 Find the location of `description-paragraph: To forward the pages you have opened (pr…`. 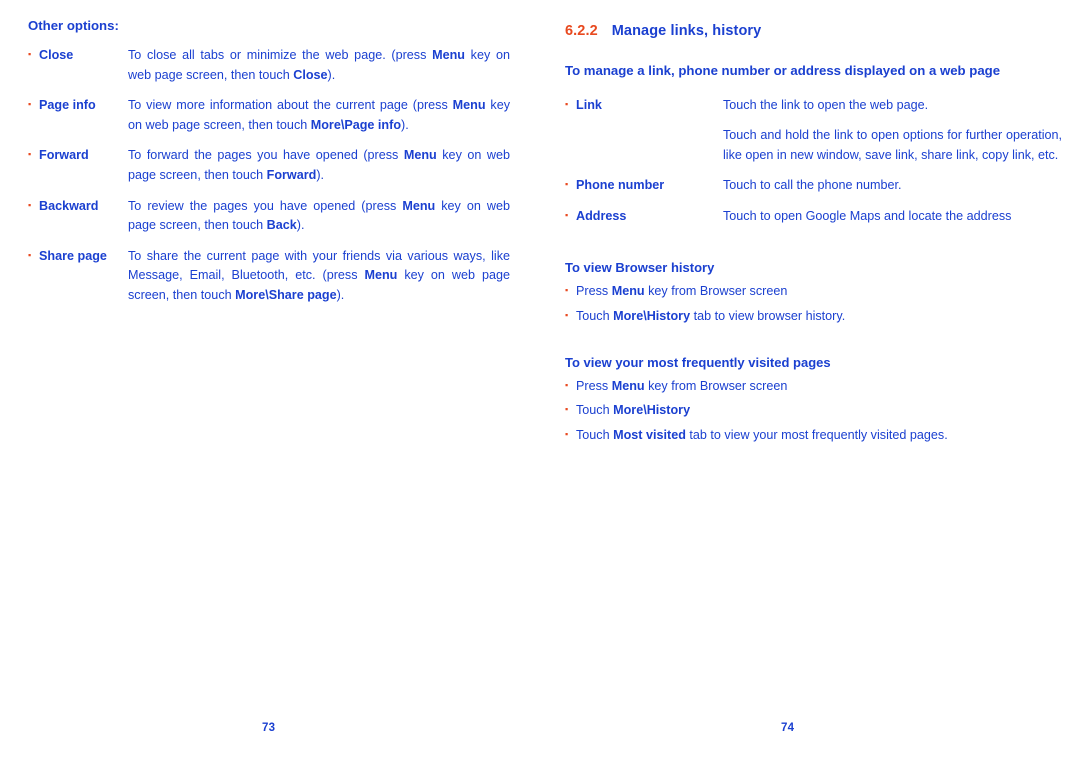

description-paragraph: To forward the pages you have opened (pr… is located at coordinates (319, 165).